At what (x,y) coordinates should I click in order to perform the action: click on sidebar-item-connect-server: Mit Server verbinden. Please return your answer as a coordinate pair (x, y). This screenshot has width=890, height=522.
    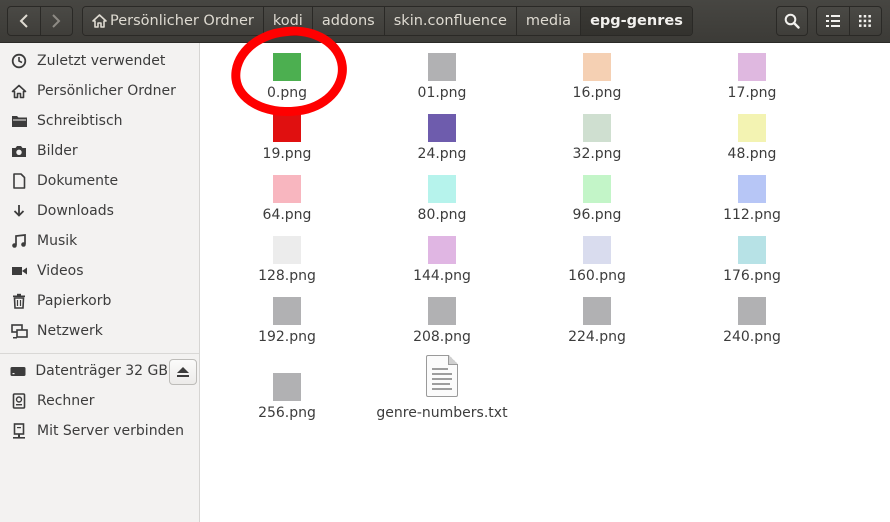
    Looking at the image, I should click on (99, 431).